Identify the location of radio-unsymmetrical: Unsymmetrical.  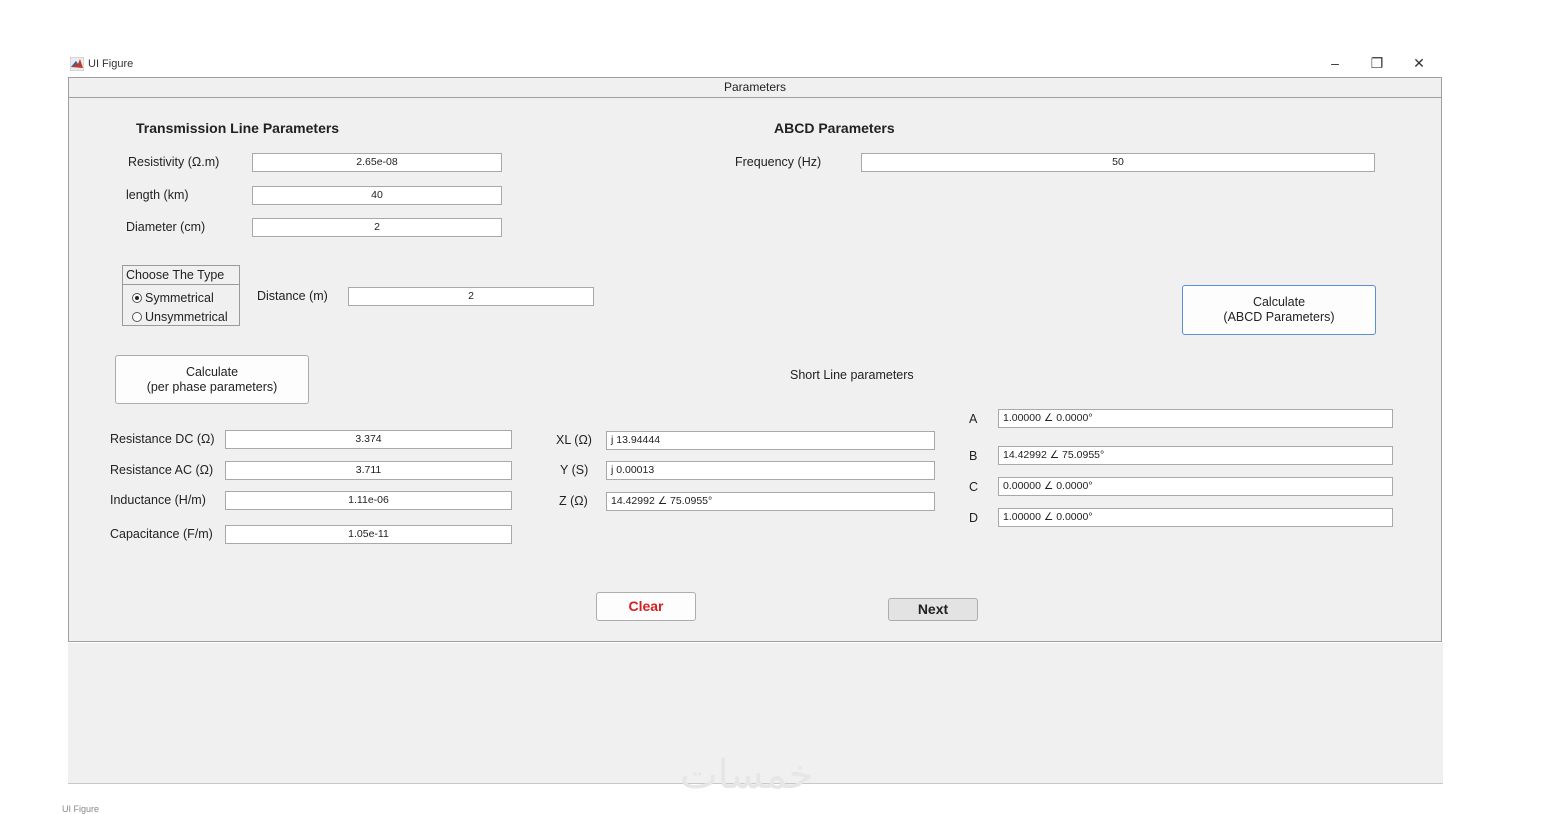
(180, 317).